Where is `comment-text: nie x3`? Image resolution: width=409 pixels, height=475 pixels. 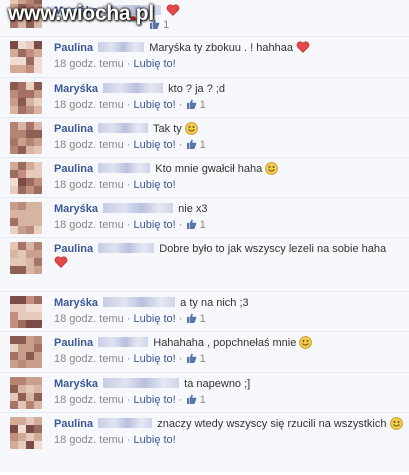
comment-text: nie x3 is located at coordinates (193, 209).